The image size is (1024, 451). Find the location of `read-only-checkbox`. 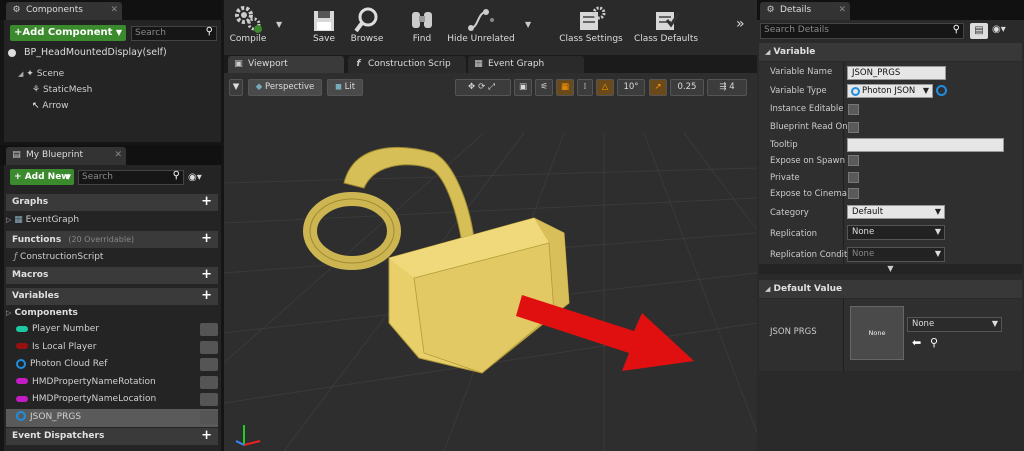

read-only-checkbox is located at coordinates (853, 127).